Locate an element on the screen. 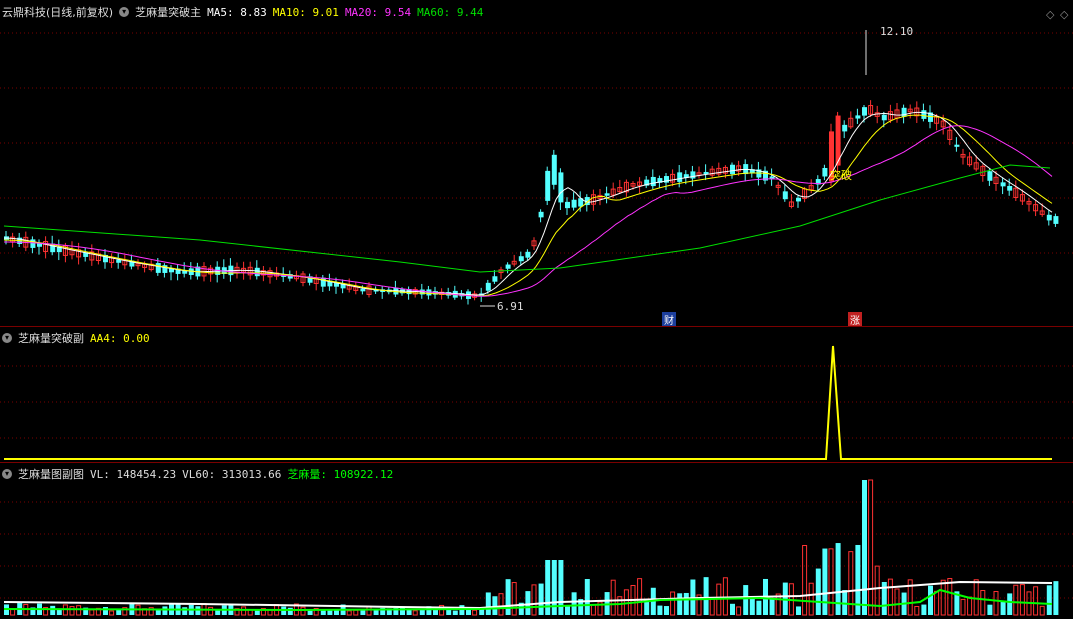 This screenshot has height=619, width=1073. vl-value: VL: 148454.23 is located at coordinates (133, 474).